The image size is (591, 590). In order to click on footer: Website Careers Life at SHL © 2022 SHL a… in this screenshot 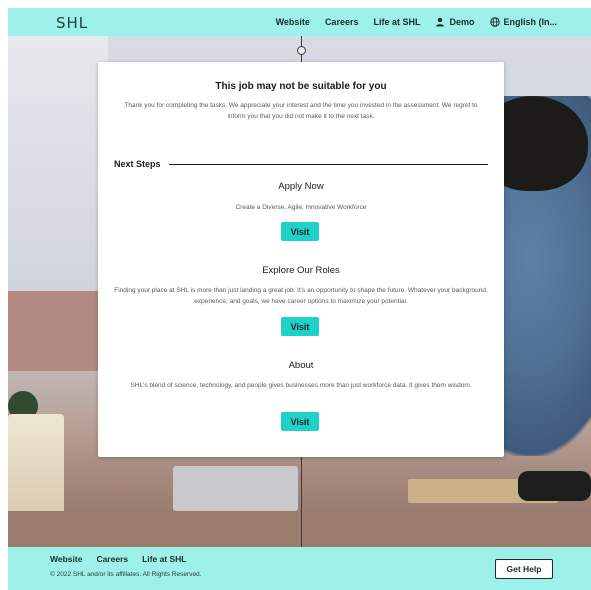, I will do `click(299, 568)`.